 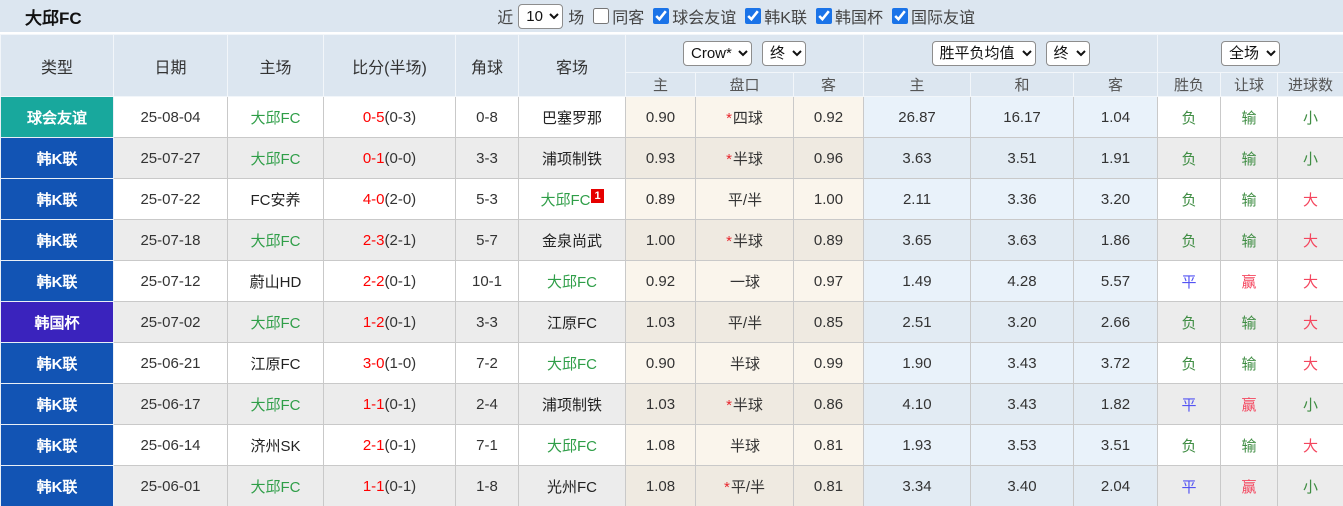 I want to click on col-header-corners: 角球, so click(x=487, y=65).